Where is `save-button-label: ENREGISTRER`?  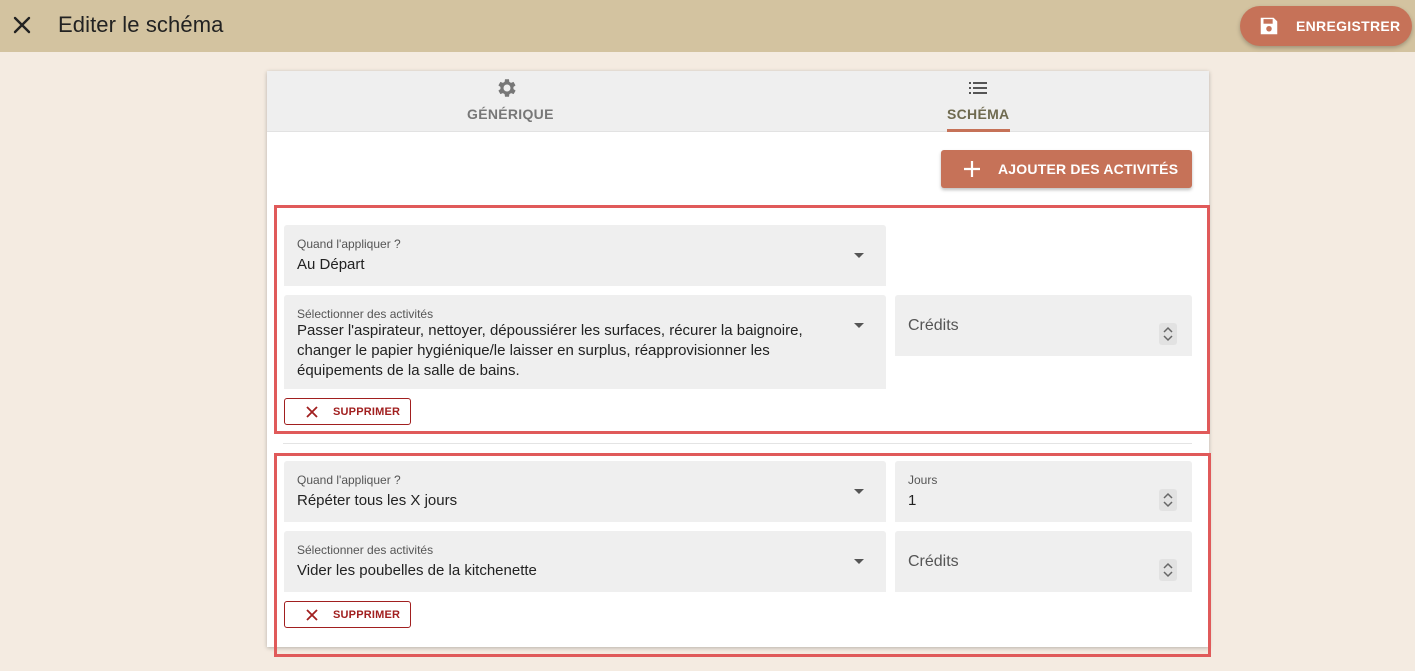
save-button-label: ENREGISTRER is located at coordinates (1348, 26).